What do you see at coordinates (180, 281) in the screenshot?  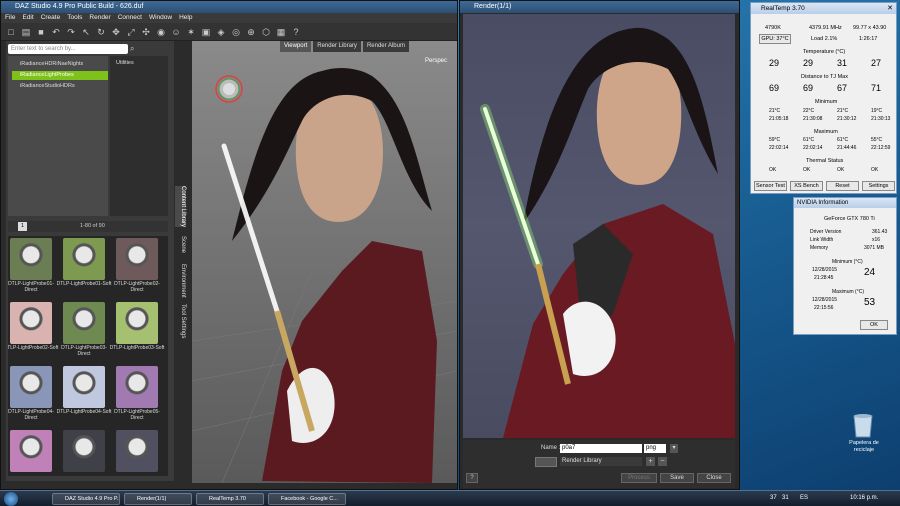 I see `tab-environment: Environment` at bounding box center [180, 281].